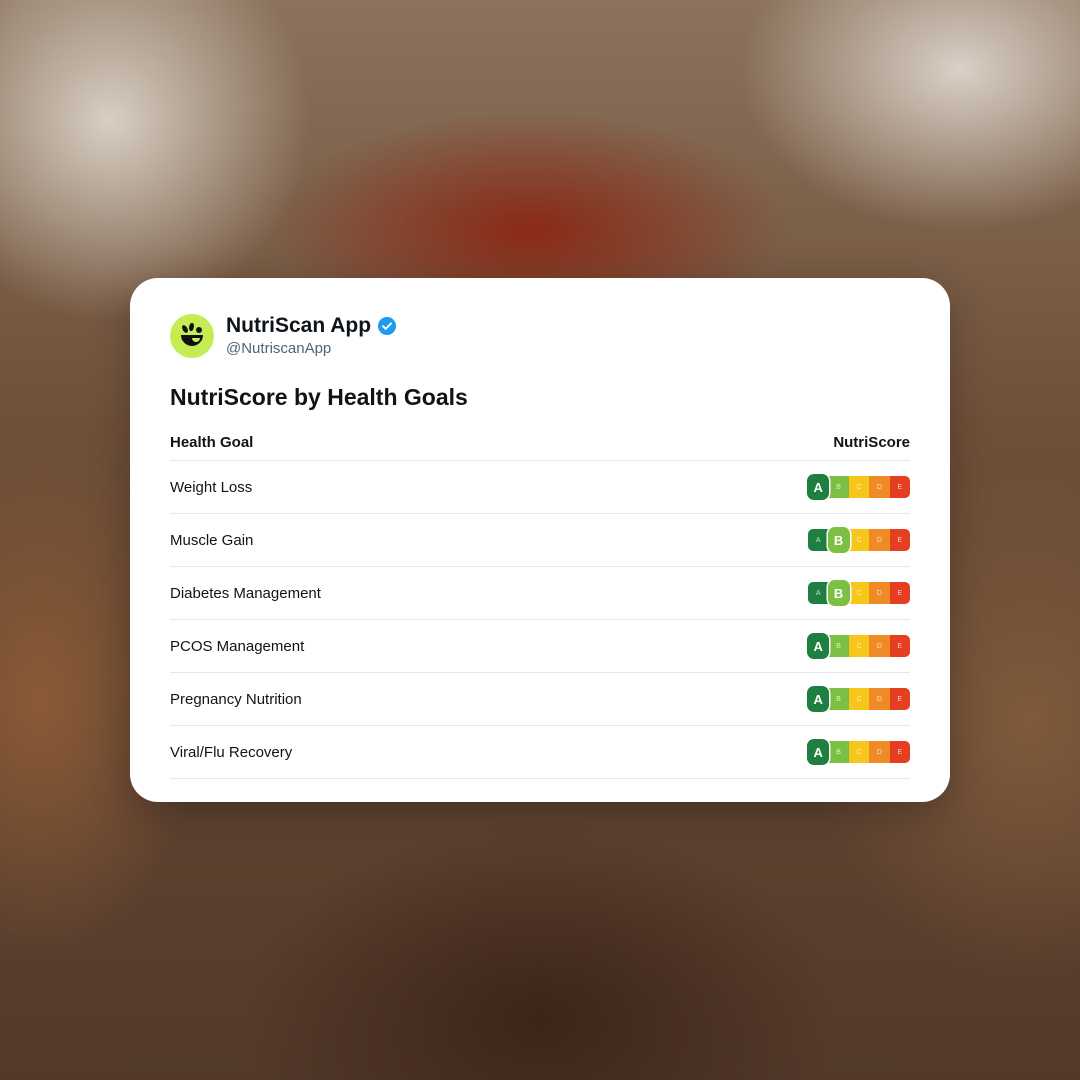 This screenshot has height=1080, width=1080. What do you see at coordinates (211, 487) in the screenshot?
I see `health-goal-label: Weight Loss` at bounding box center [211, 487].